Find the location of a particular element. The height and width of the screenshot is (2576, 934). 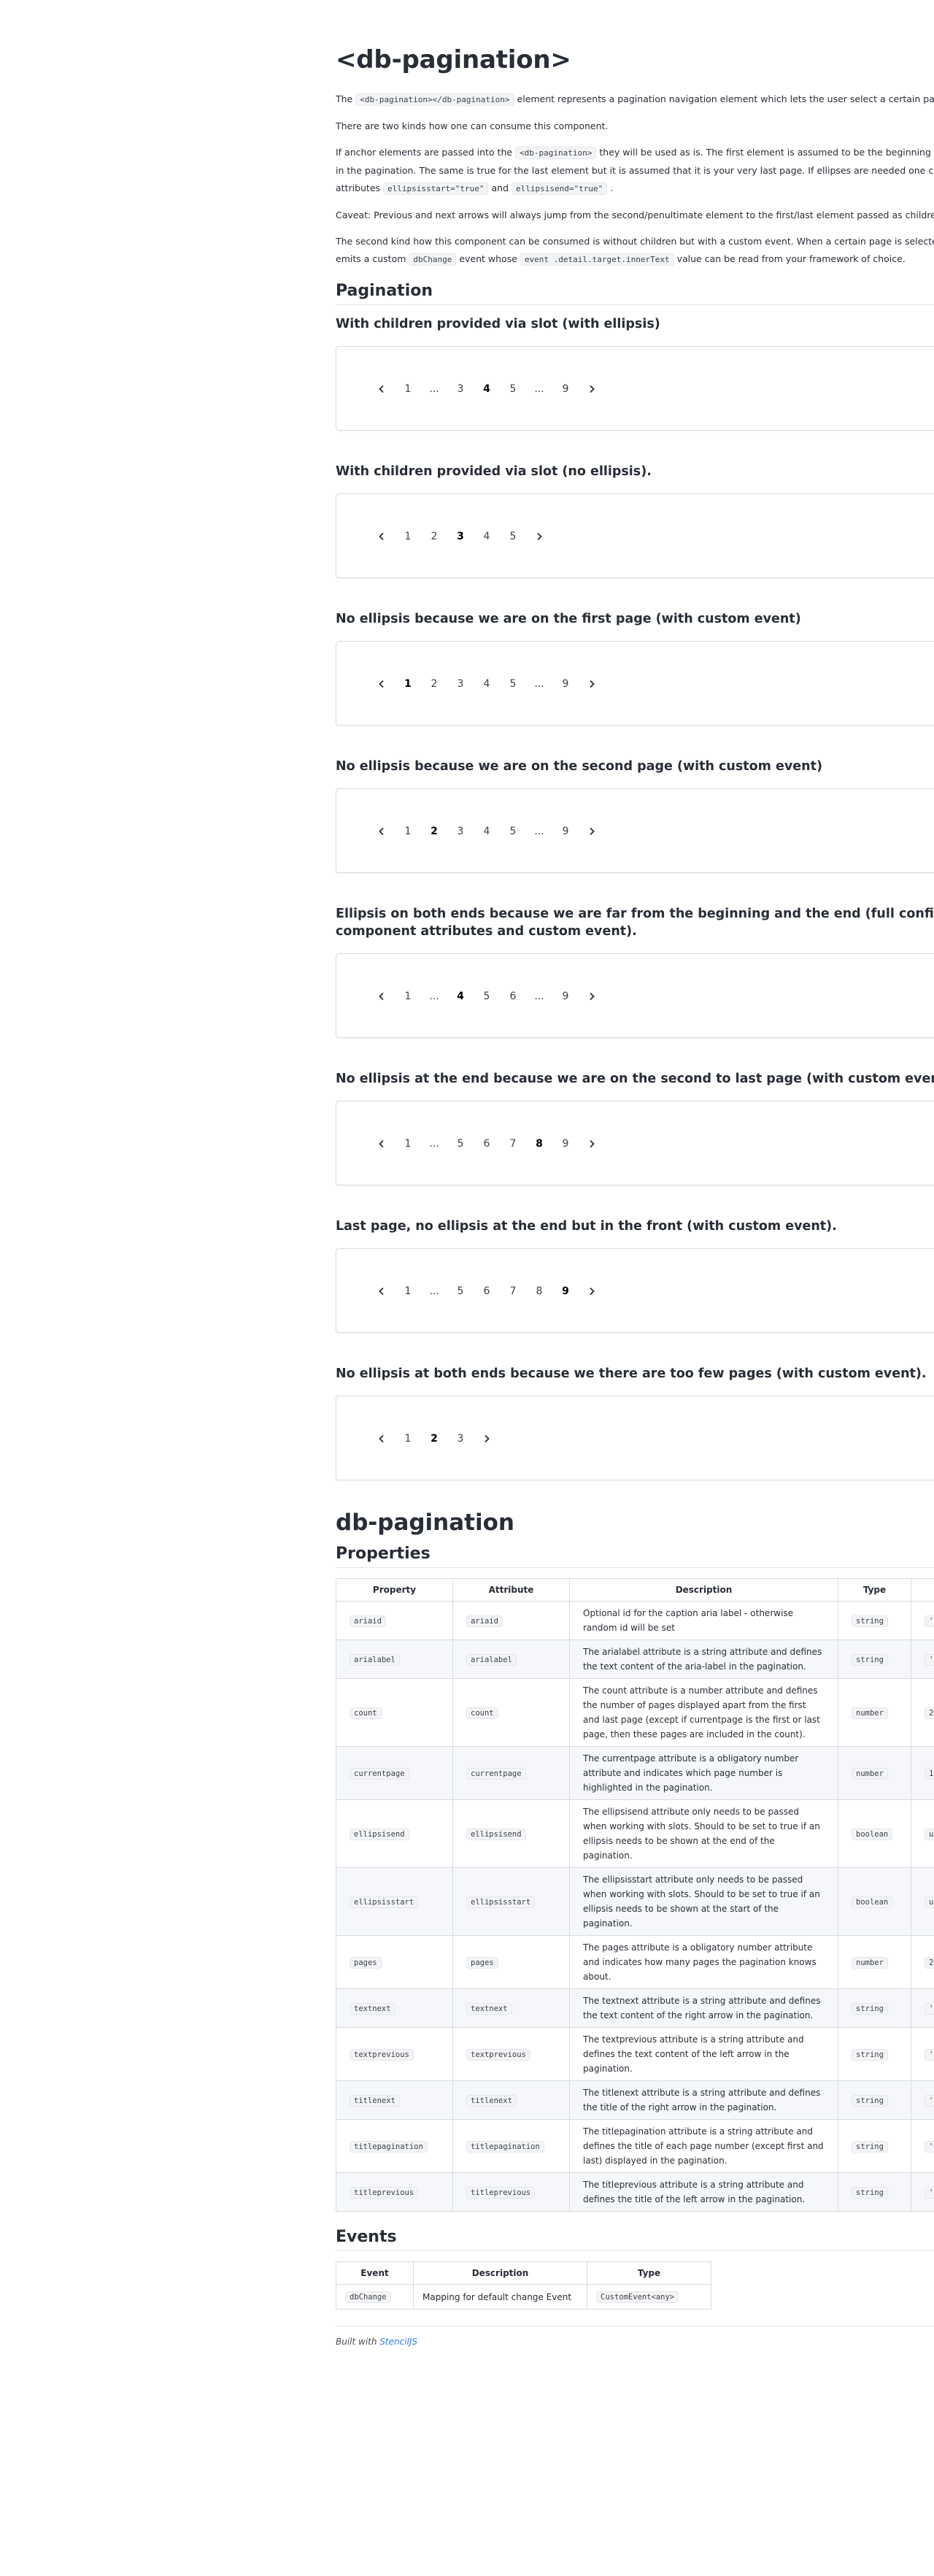

pagination-current-page: 3 is located at coordinates (460, 536).